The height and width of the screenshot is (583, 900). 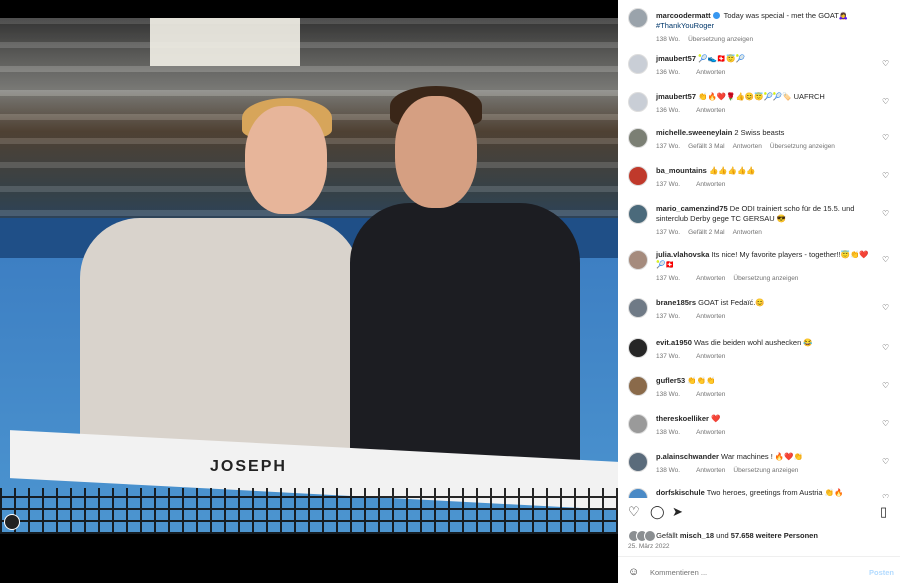 What do you see at coordinates (634, 512) in the screenshot?
I see `like-icon: ♡` at bounding box center [634, 512].